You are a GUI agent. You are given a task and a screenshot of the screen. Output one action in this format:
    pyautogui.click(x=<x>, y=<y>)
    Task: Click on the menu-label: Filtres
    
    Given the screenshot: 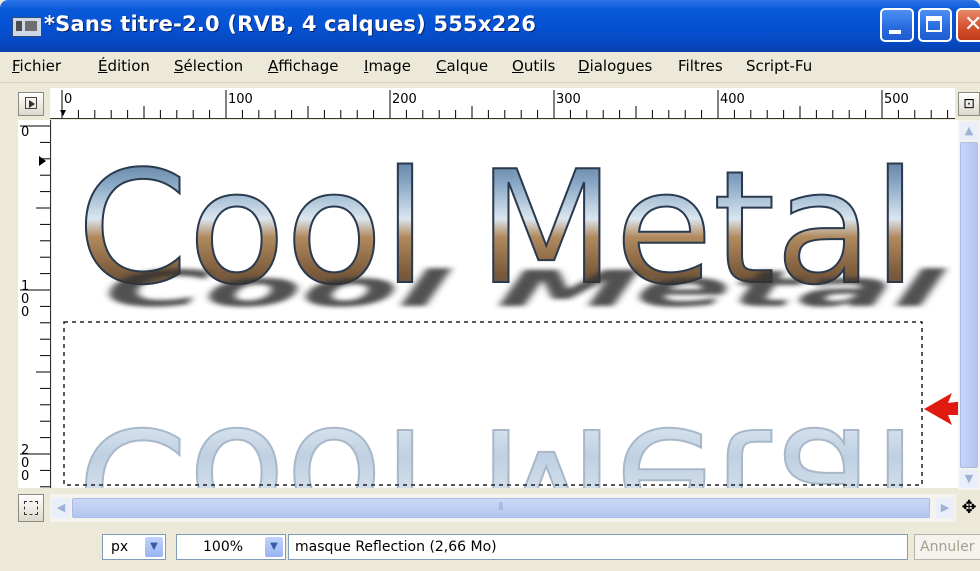 What is the action you would take?
    pyautogui.click(x=700, y=66)
    